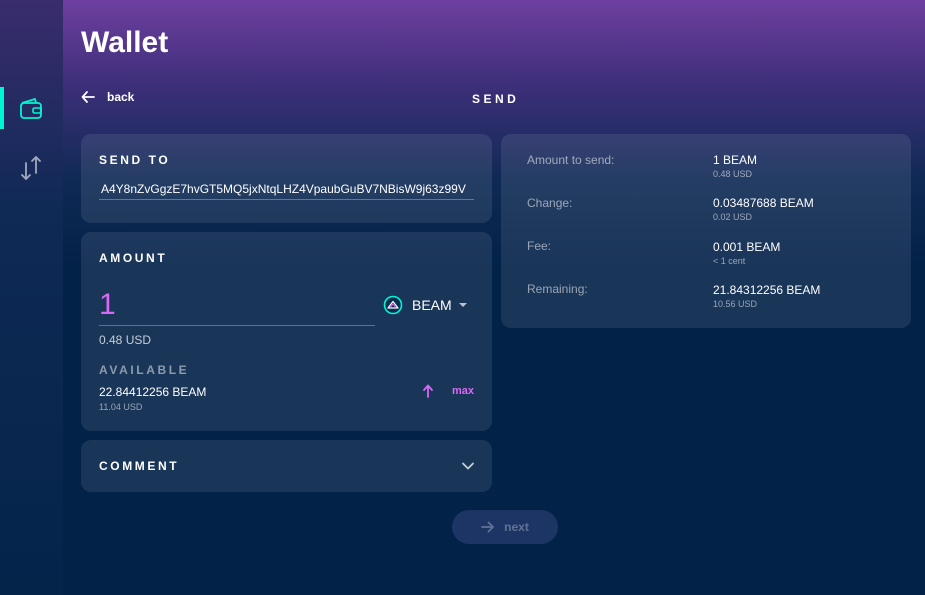 This screenshot has height=595, width=925. I want to click on page-title: Wallet, so click(125, 42).